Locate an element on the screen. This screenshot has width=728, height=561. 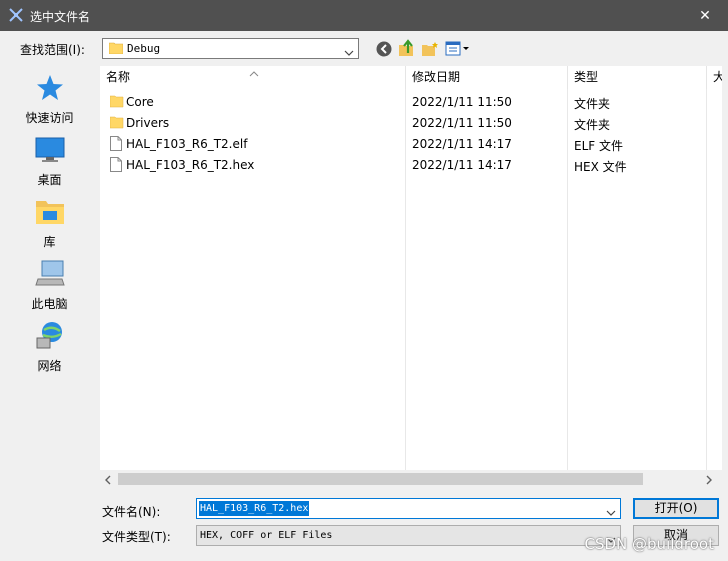
scroll-right-icon is located at coordinates (709, 481).